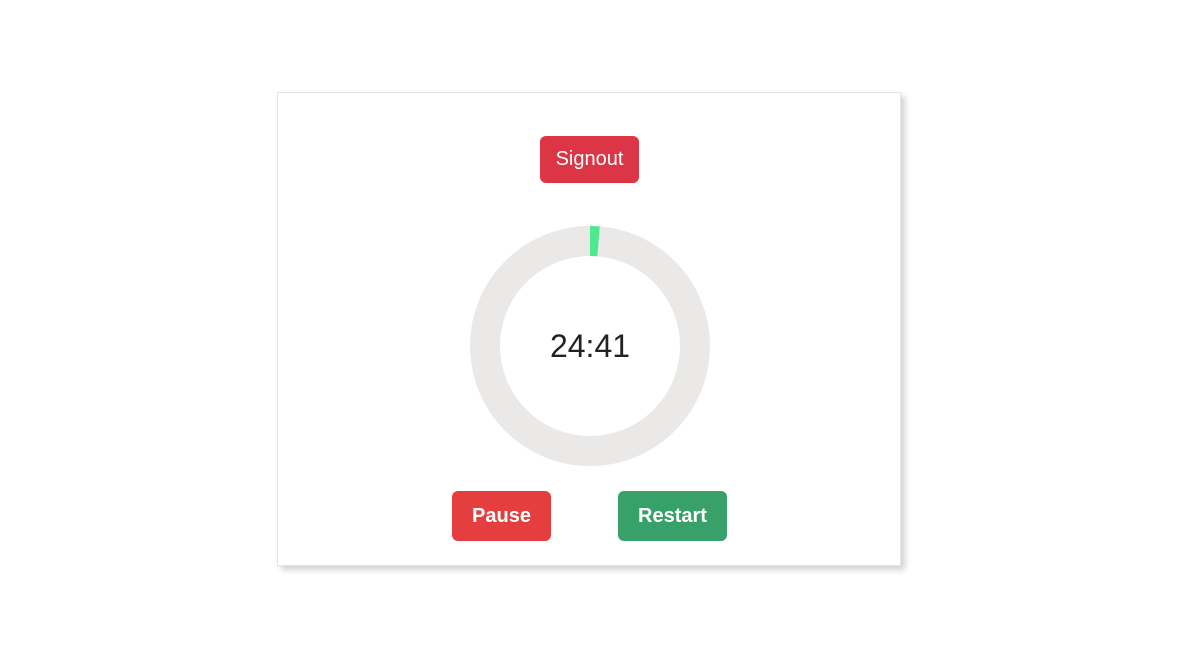  What do you see at coordinates (501, 516) in the screenshot?
I see `pause-button: Pause` at bounding box center [501, 516].